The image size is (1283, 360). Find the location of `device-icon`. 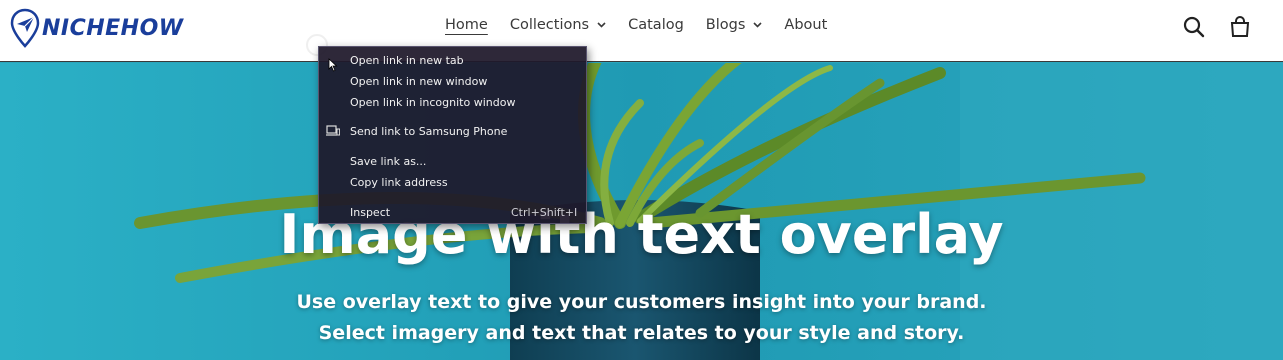

device-icon is located at coordinates (333, 132).